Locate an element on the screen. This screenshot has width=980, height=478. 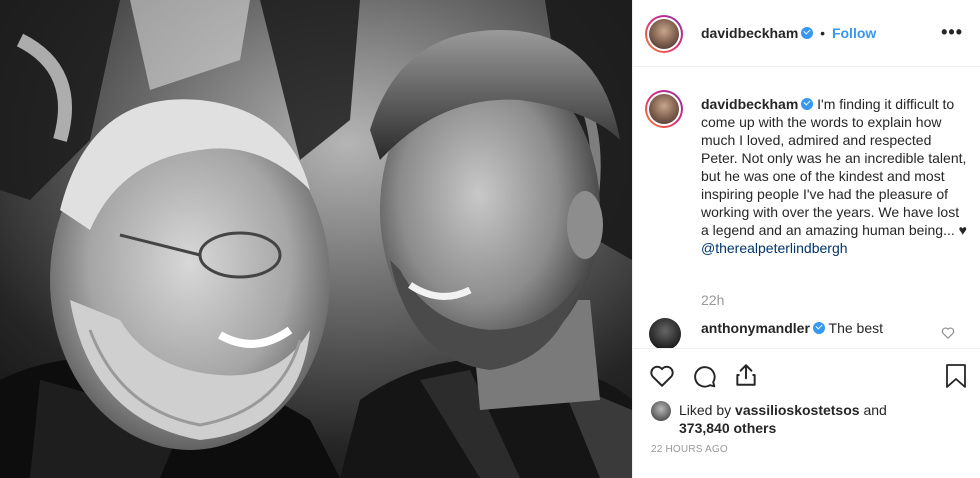
comment-body: The best is located at coordinates (856, 328).